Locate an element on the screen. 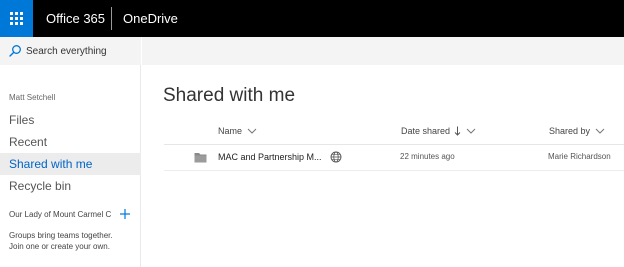  group-row: Our Lady of Mount Carmel C is located at coordinates (72, 214).